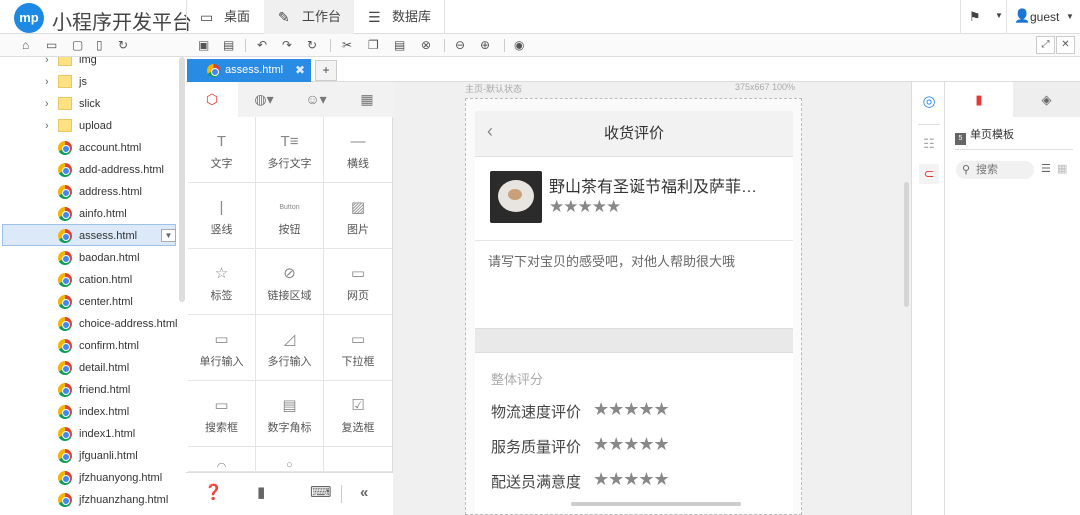  I want to click on component-more: ◠, so click(222, 460).